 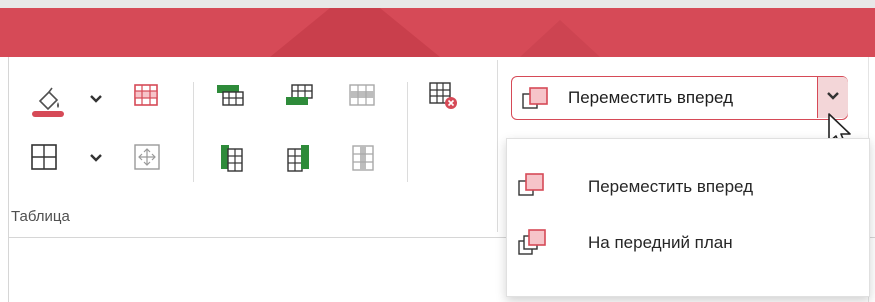 I want to click on delete-row-icon, so click(x=362, y=95).